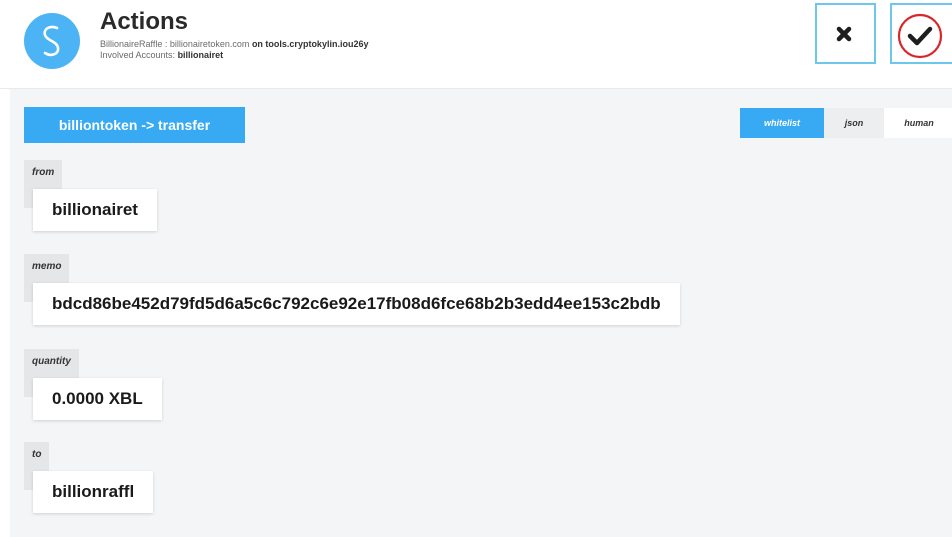  Describe the element at coordinates (134, 125) in the screenshot. I see `action-title-badge: billiontoken -> transfer` at that location.